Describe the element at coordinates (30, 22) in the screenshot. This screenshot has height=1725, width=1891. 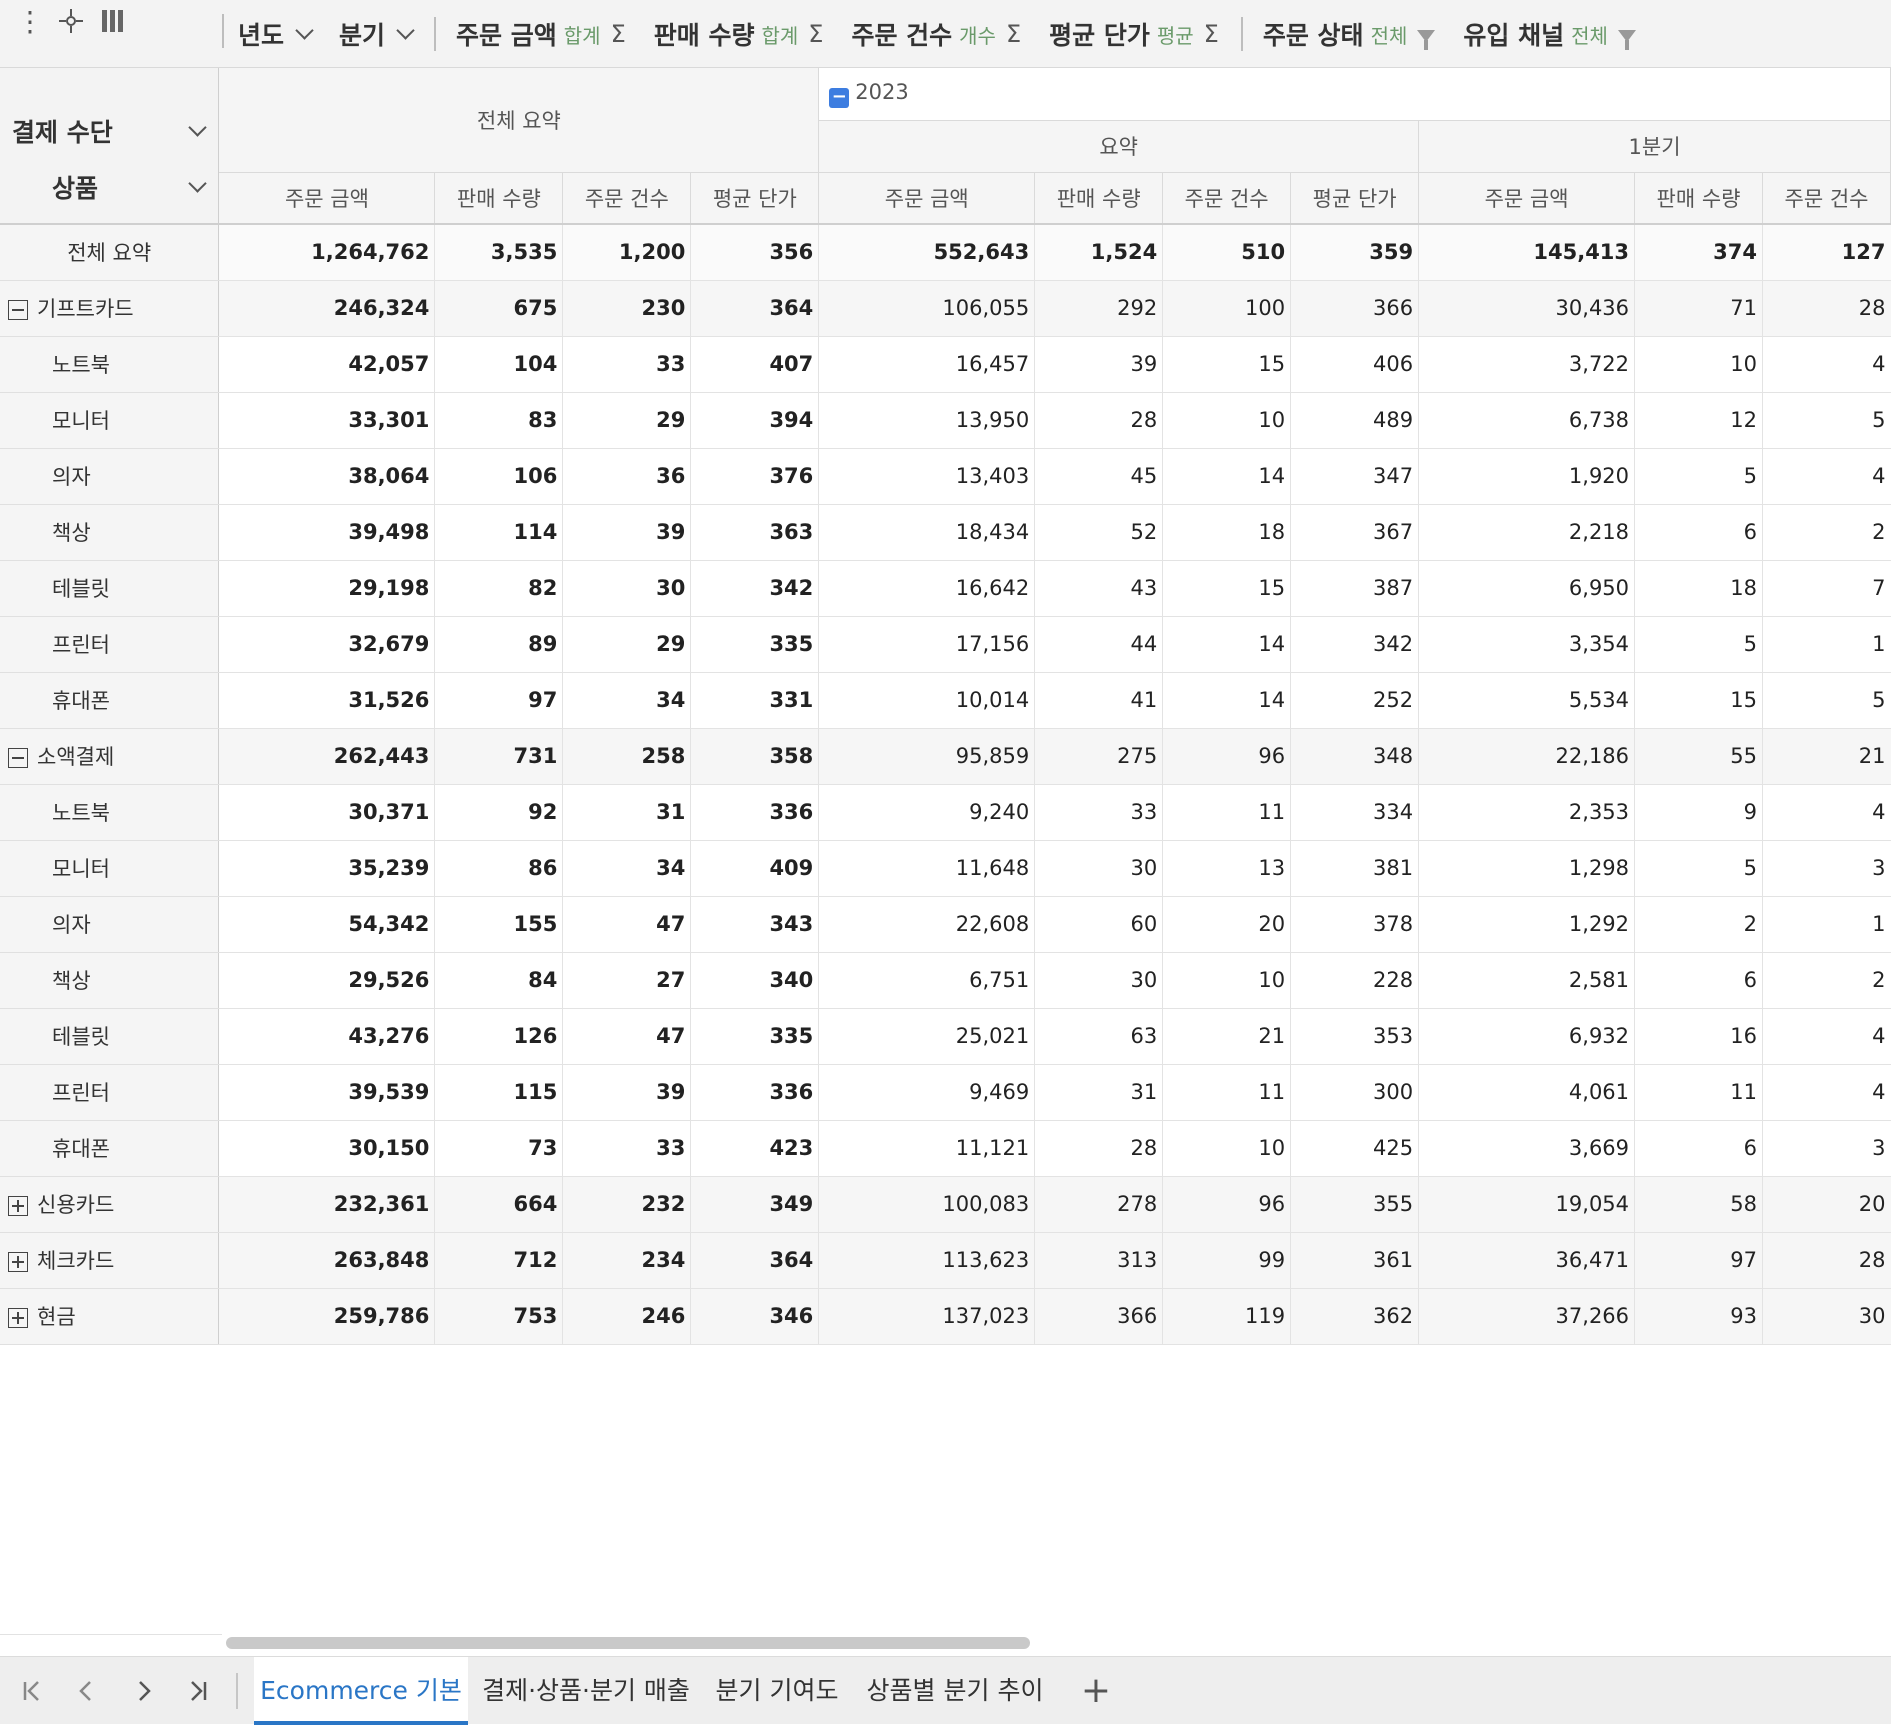
I see `more-vertical-icon: ⋮` at that location.